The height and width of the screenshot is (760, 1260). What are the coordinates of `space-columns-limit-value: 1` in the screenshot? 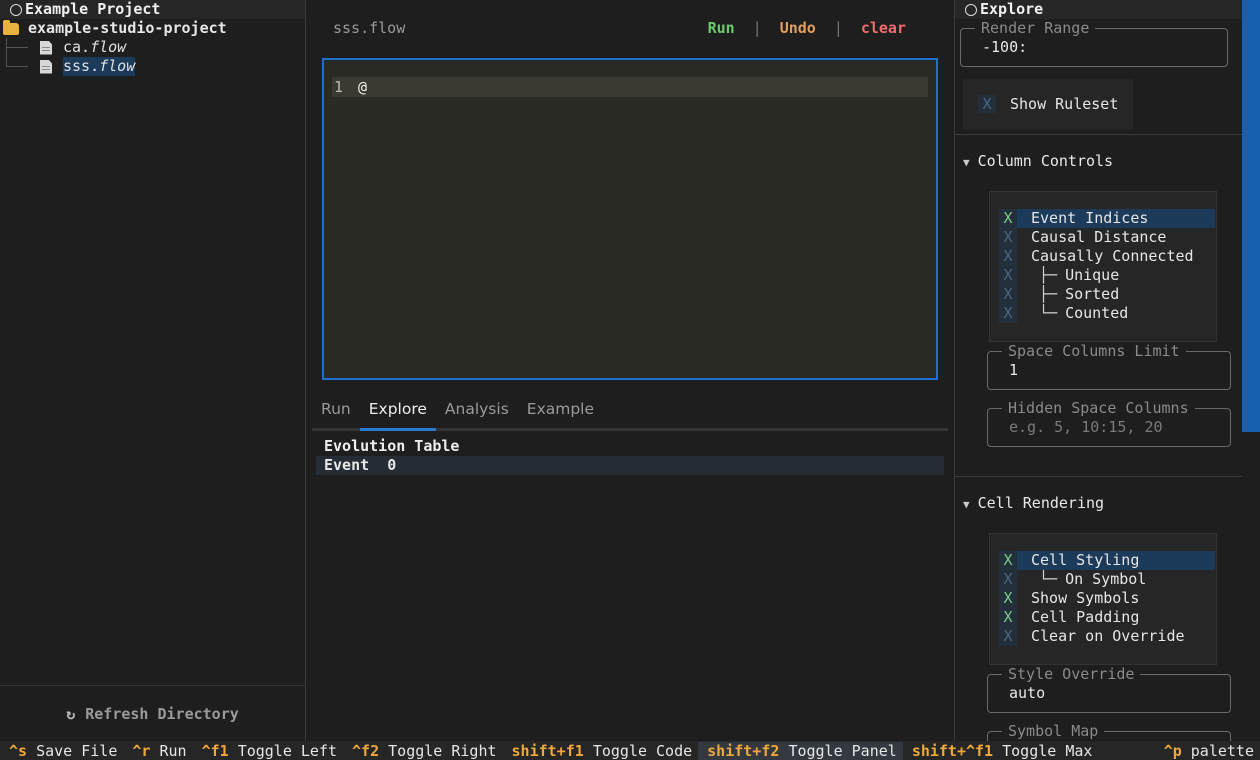 It's located at (1013, 370).